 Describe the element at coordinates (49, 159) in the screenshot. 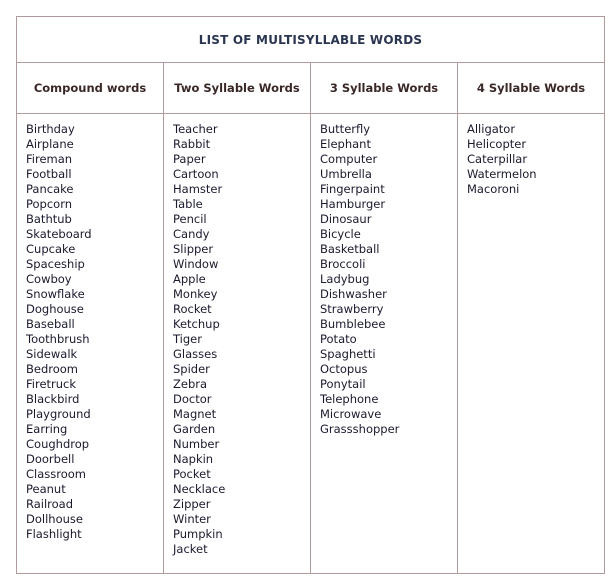

I see `word-item: Fireman` at that location.